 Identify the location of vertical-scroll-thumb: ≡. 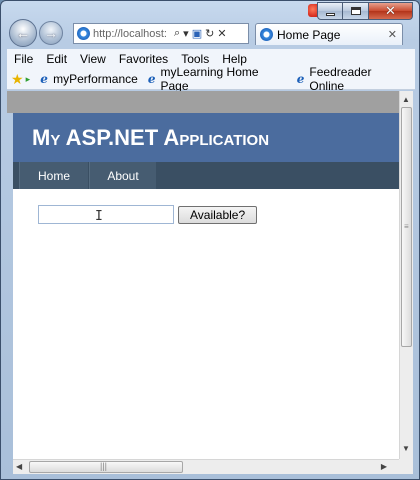
(406, 227).